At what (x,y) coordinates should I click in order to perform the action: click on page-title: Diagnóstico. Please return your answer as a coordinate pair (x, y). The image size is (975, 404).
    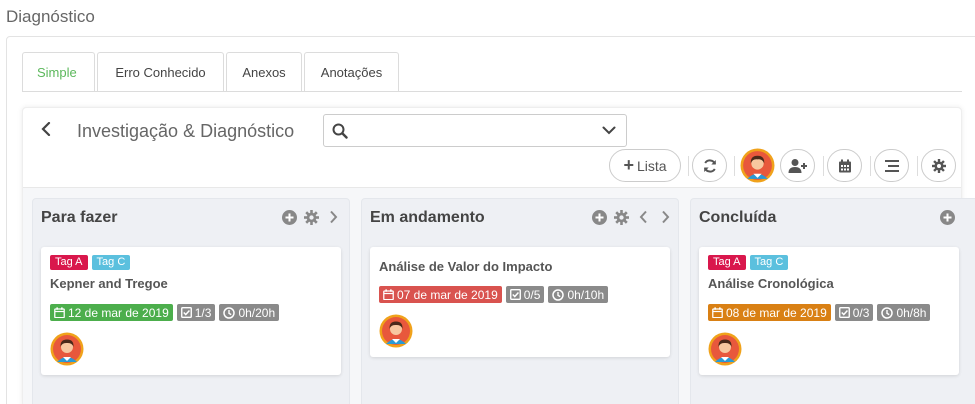
    Looking at the image, I should click on (50, 16).